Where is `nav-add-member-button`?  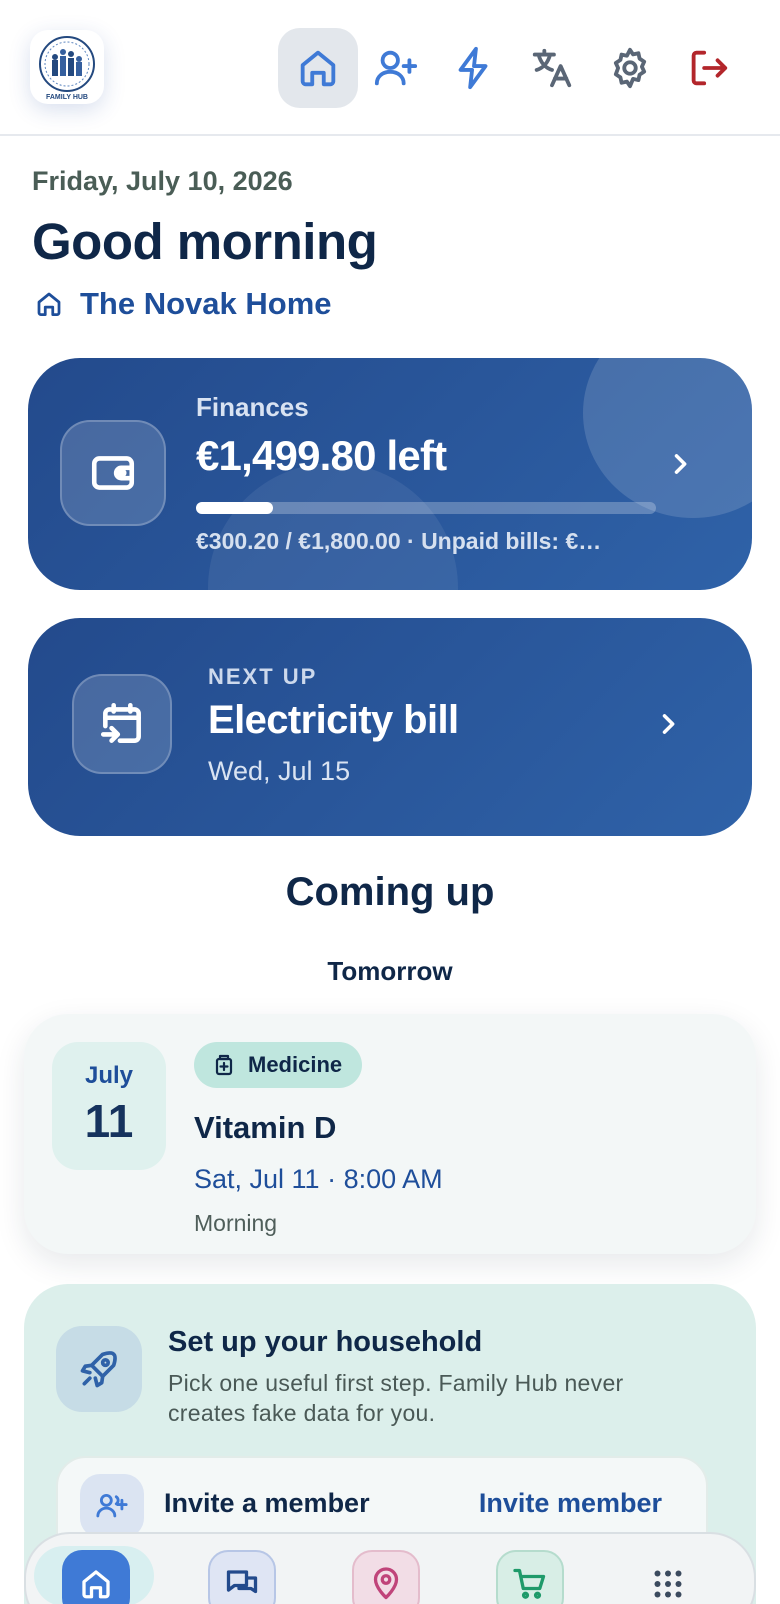
nav-add-member-button is located at coordinates (396, 68).